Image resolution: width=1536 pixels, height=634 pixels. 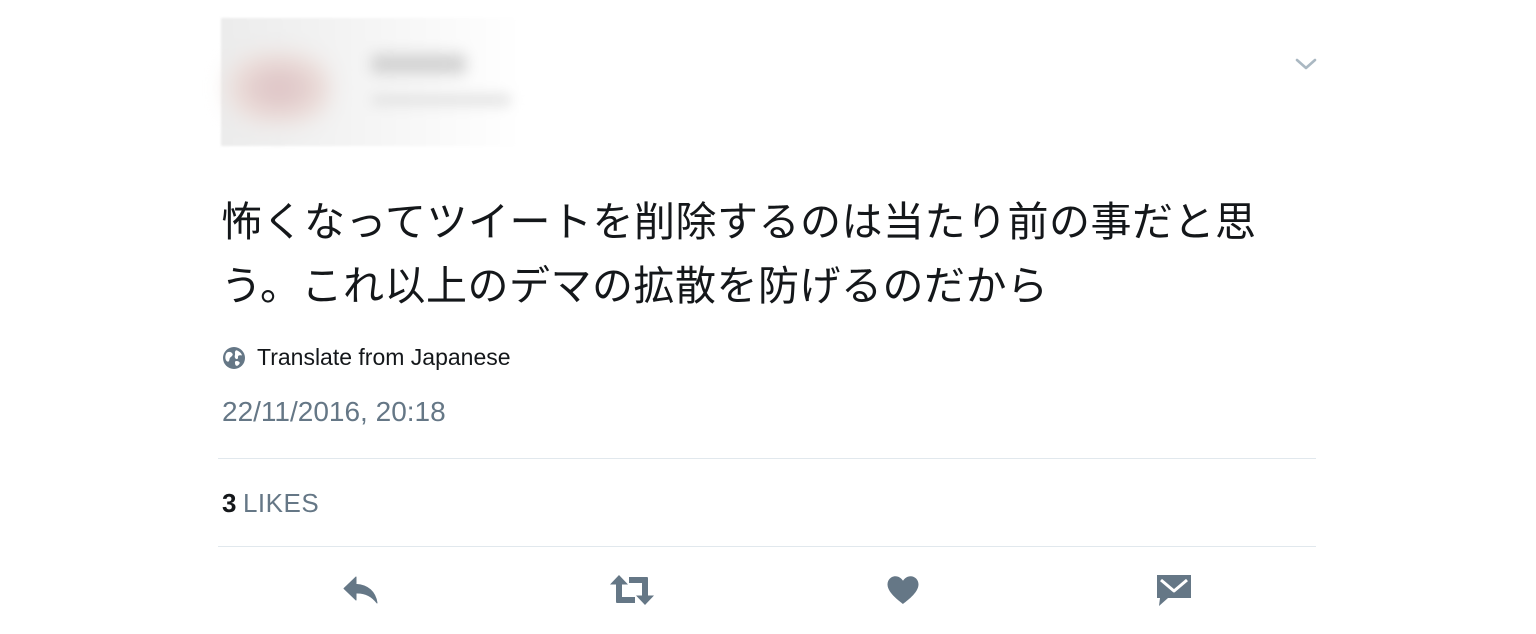 I want to click on likes-stat: 3 LIKES, so click(x=270, y=503).